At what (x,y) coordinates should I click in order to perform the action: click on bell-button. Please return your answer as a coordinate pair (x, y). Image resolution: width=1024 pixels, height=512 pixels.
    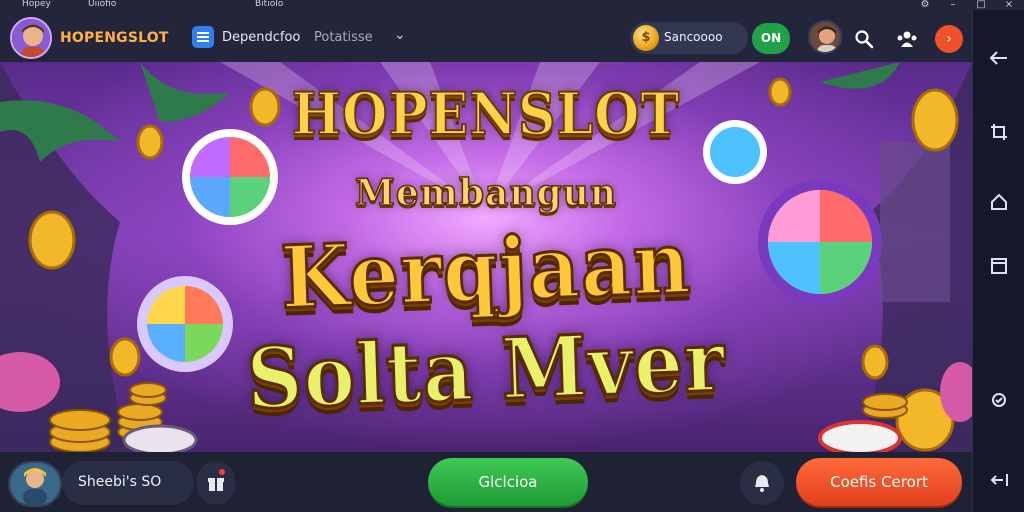
    Looking at the image, I should click on (762, 483).